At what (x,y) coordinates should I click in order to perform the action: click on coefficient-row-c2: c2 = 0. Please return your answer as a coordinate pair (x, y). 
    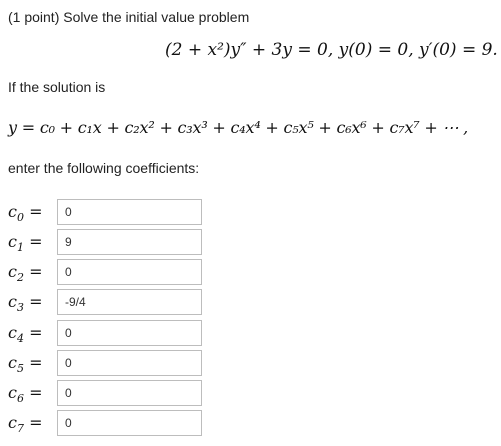
    Looking at the image, I should click on (108, 272).